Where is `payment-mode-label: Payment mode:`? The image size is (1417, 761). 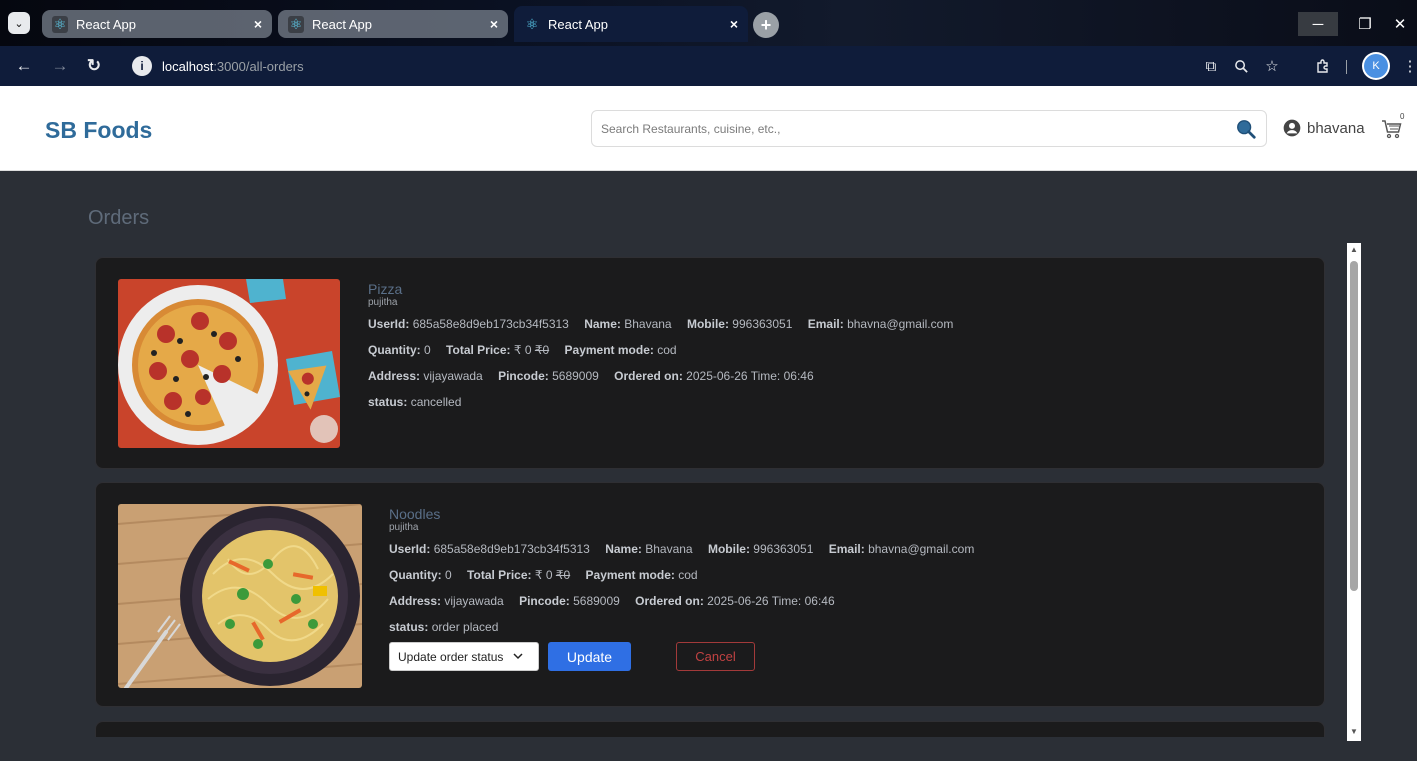 payment-mode-label: Payment mode: is located at coordinates (609, 350).